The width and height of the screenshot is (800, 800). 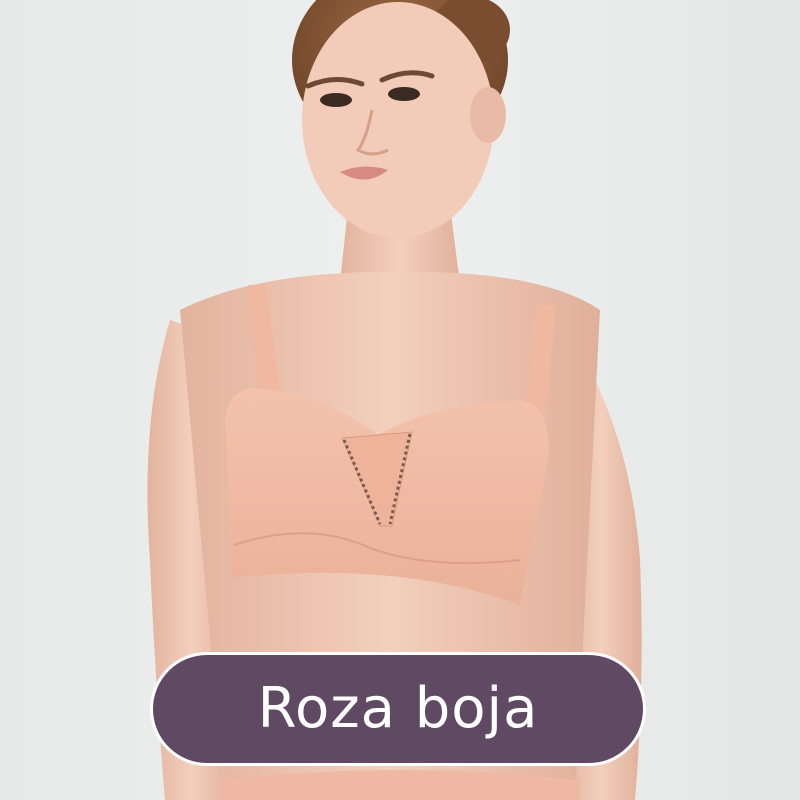 What do you see at coordinates (488, 115) in the screenshot?
I see `ear` at bounding box center [488, 115].